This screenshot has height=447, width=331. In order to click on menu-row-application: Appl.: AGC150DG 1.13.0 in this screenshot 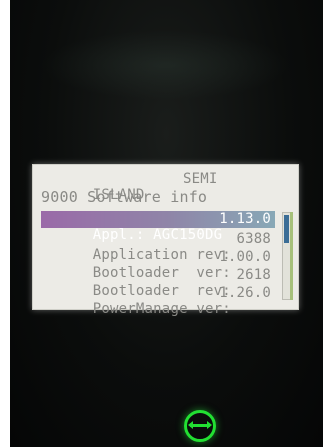, I will do `click(158, 227)`.